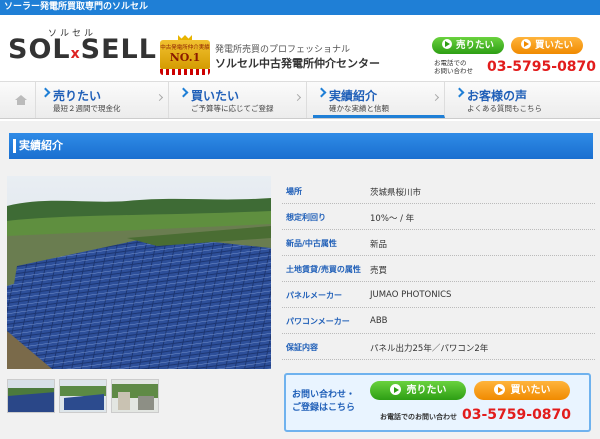  What do you see at coordinates (297, 63) in the screenshot?
I see `center-name: ソルセル中古発電所仲介センター` at bounding box center [297, 63].